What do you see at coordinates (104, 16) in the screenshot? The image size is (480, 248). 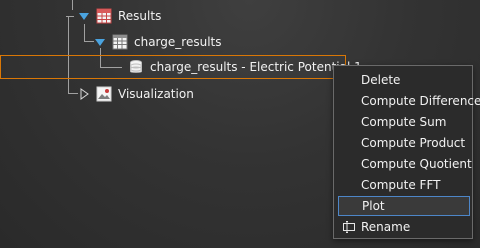 I see `table-results-icon` at bounding box center [104, 16].